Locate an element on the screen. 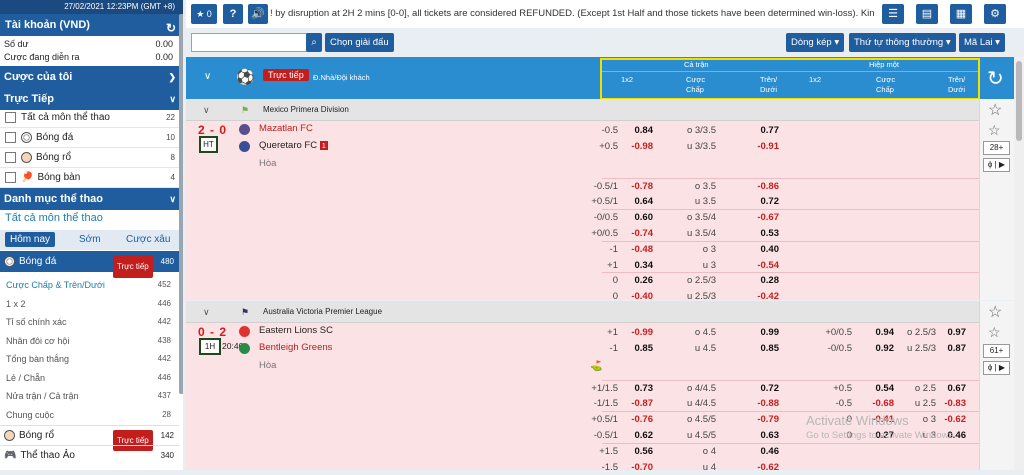  over-under-odds: -0.91 is located at coordinates (768, 147).